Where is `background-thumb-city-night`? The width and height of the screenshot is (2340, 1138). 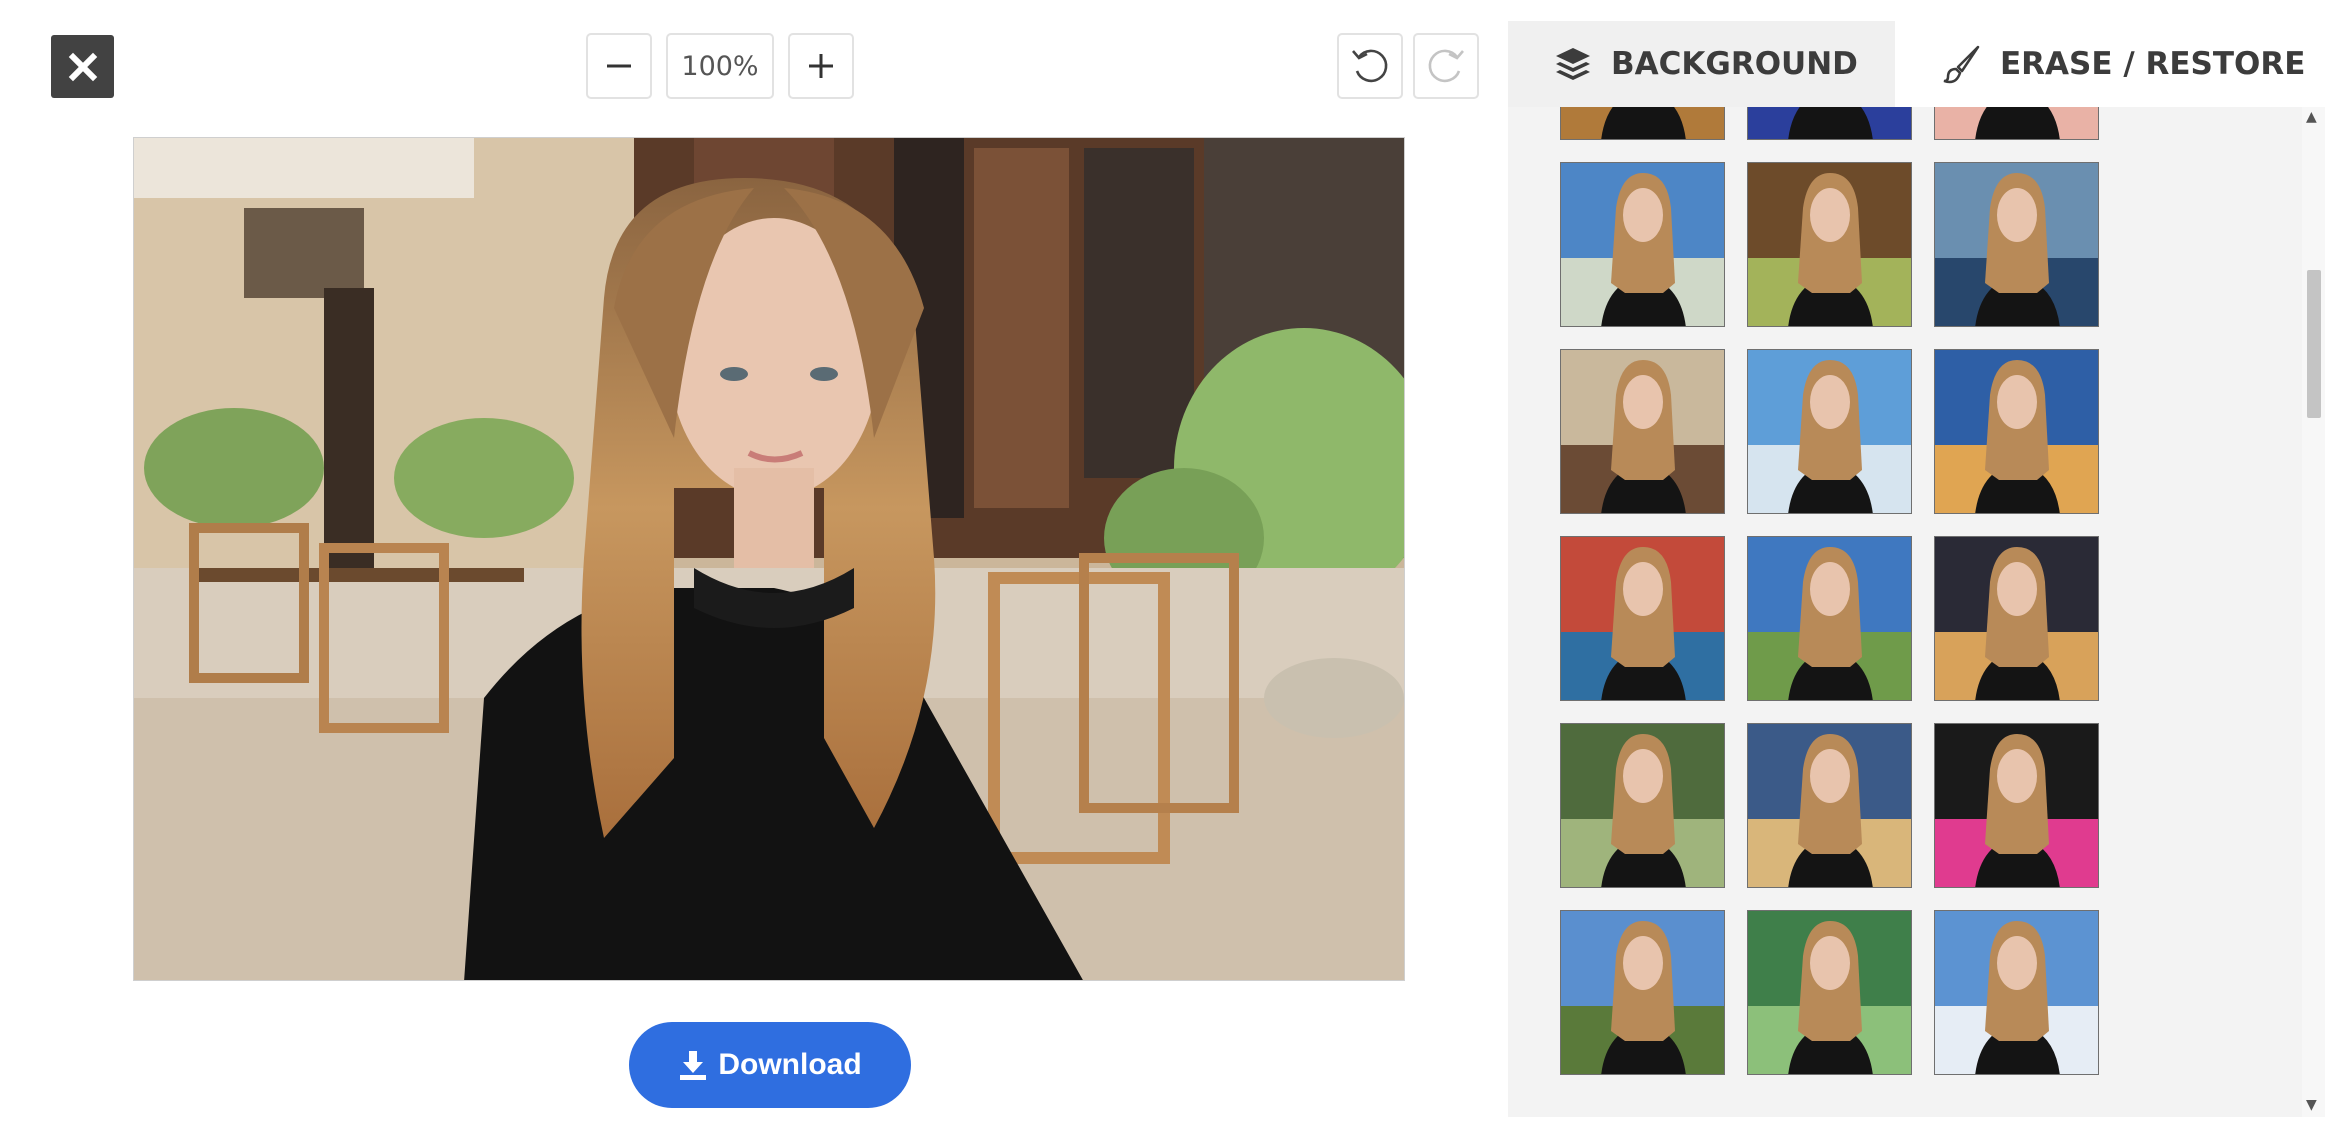
background-thumb-city-night is located at coordinates (1642, 123).